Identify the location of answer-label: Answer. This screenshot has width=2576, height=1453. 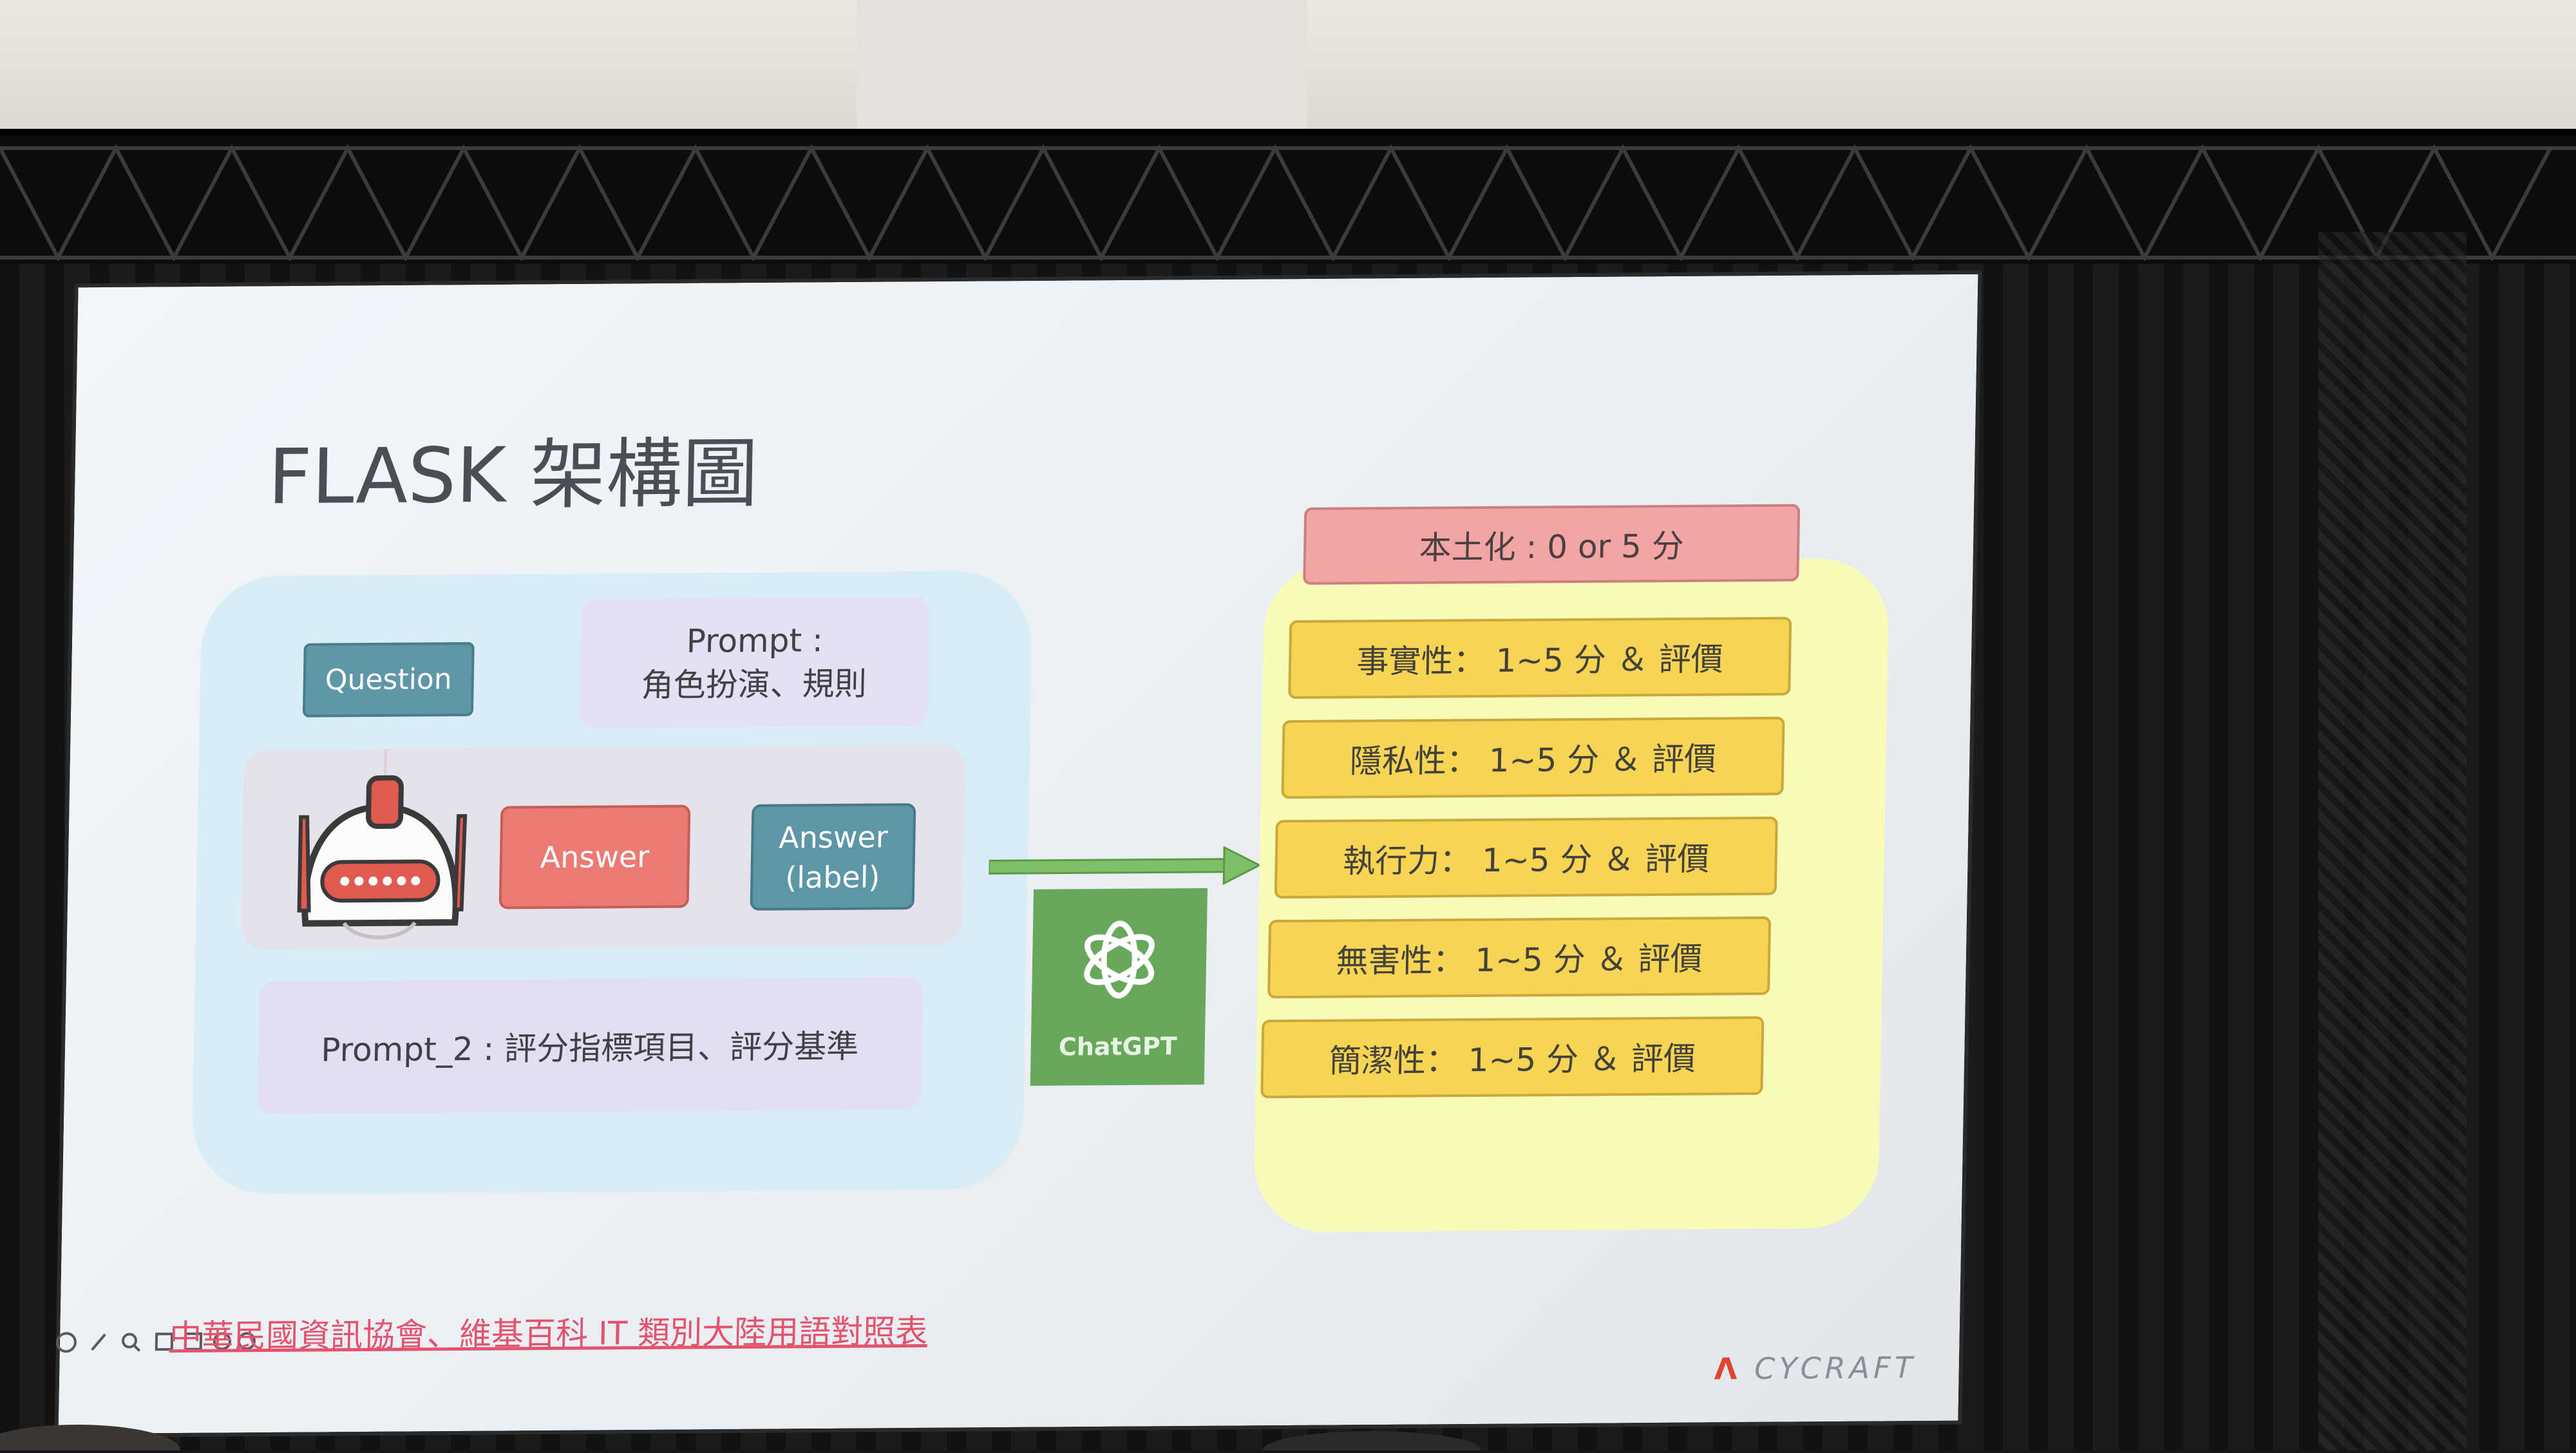
(595, 857).